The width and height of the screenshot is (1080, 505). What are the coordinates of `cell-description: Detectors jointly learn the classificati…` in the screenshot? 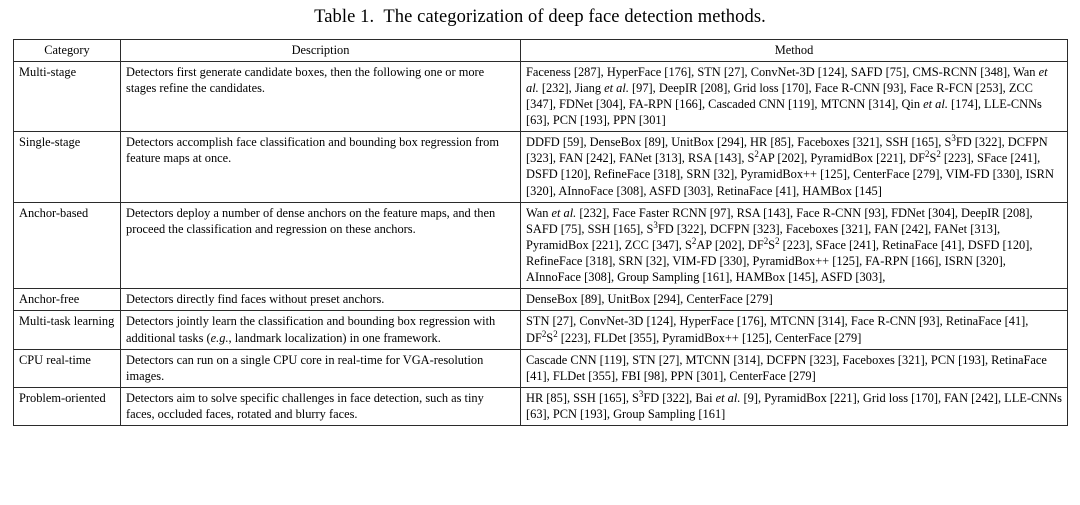 It's located at (320, 330).